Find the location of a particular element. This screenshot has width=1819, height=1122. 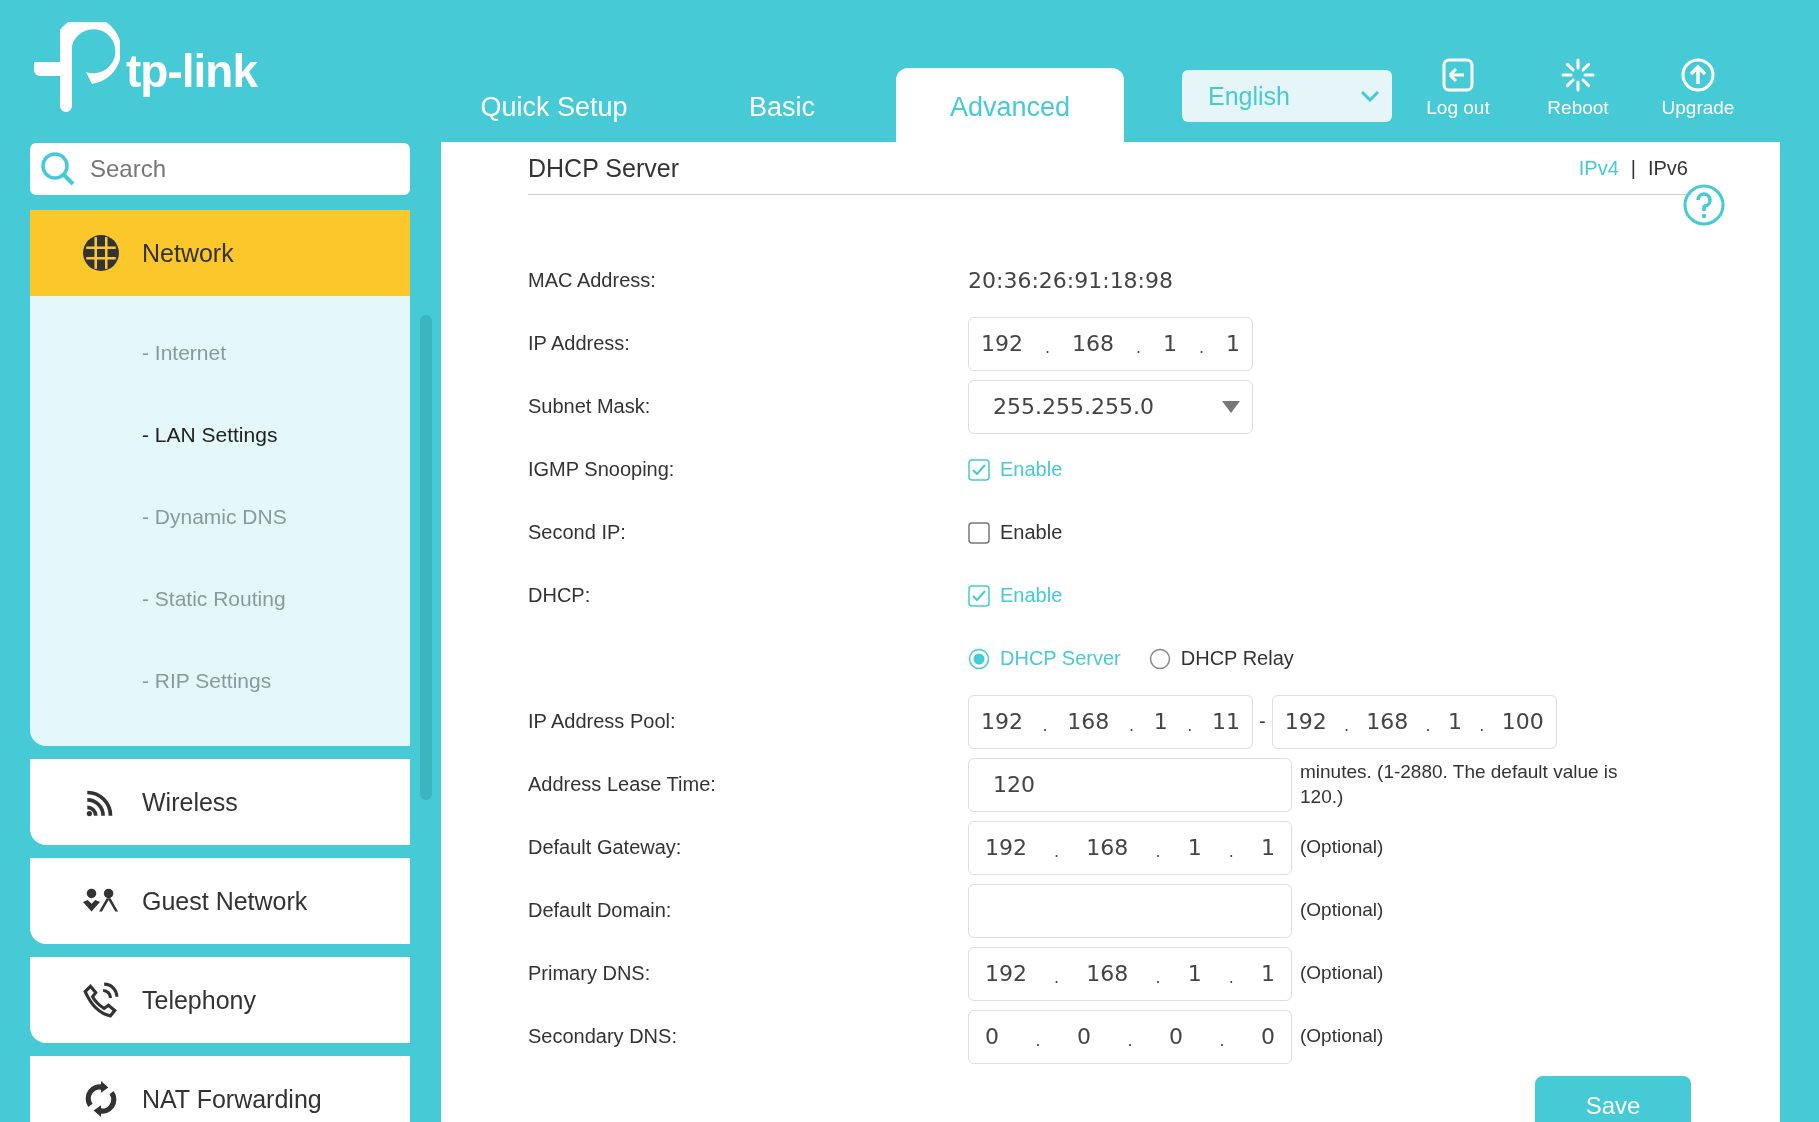

ip-address-field: 192 . 168 . 1 . 11 is located at coordinates (1110, 721).